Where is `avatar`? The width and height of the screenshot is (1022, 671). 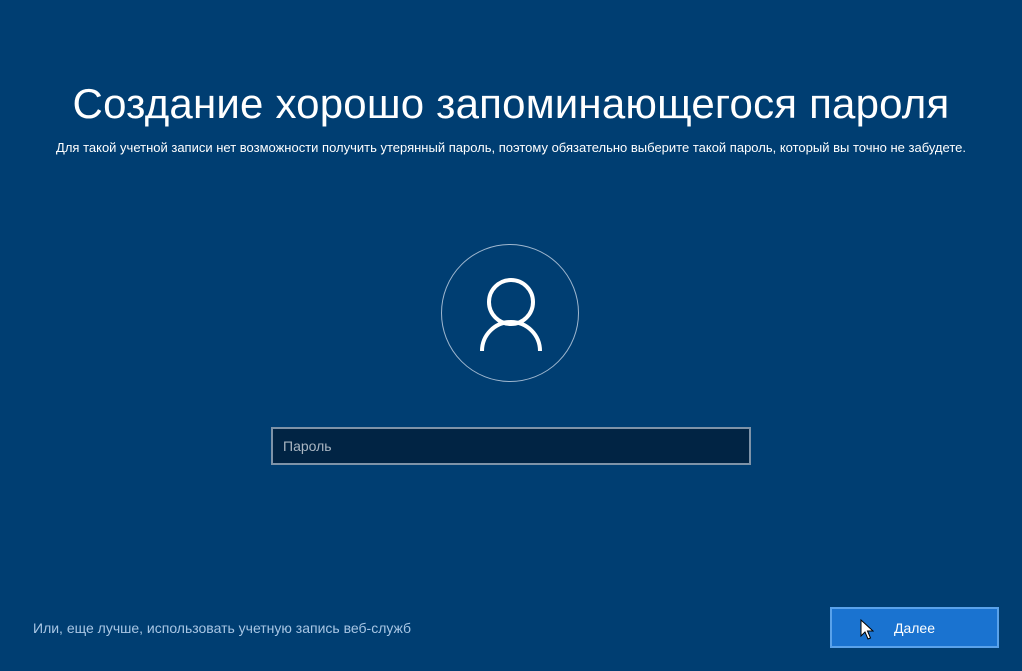
avatar is located at coordinates (510, 313).